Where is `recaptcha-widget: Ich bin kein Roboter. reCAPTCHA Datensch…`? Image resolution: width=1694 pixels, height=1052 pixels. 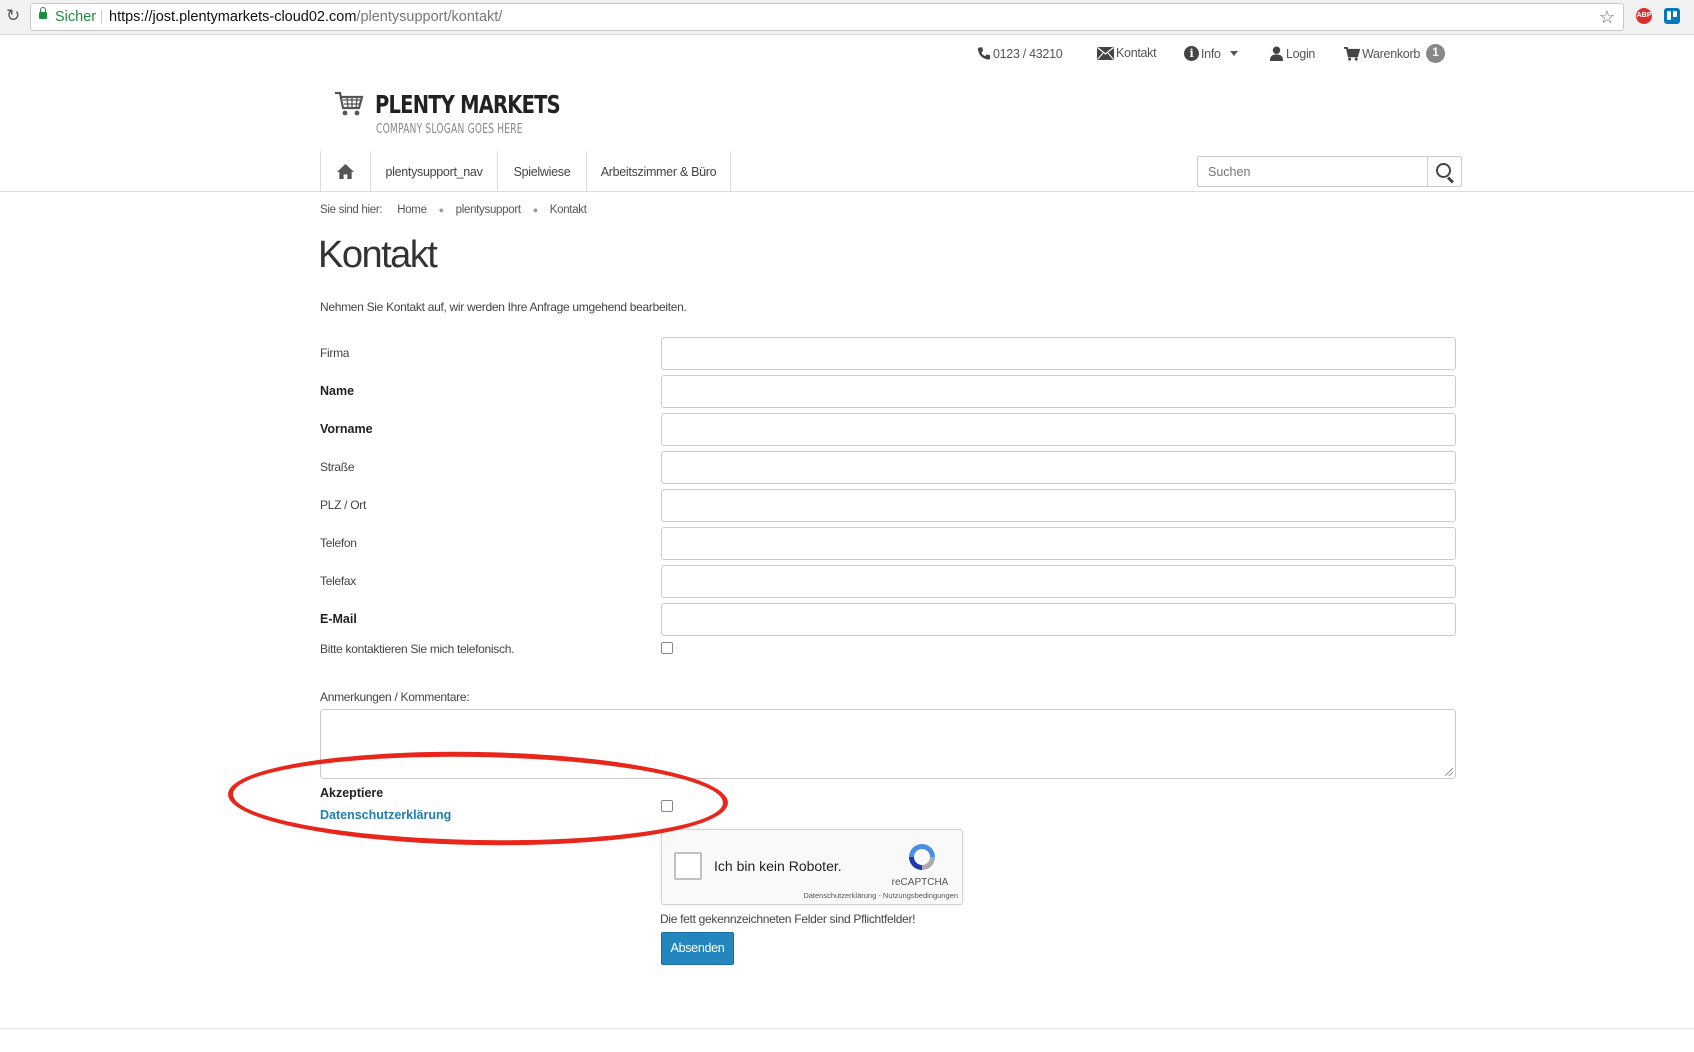
recaptcha-widget: Ich bin kein Roboter. reCAPTCHA Datensch… is located at coordinates (812, 867).